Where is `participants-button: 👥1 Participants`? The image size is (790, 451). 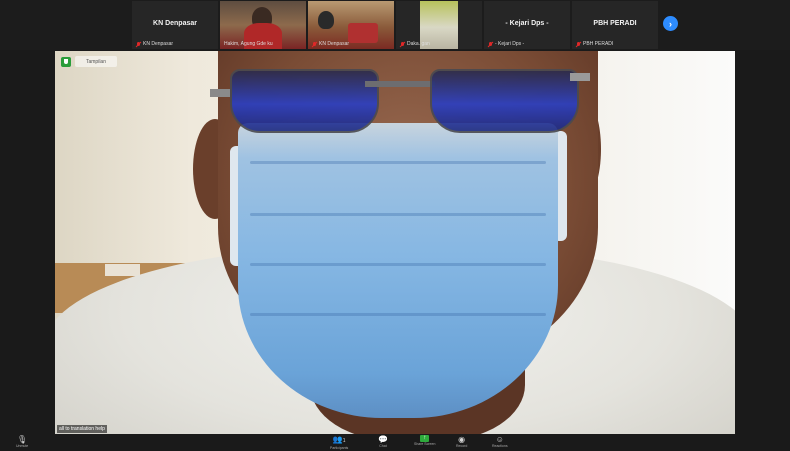
participants-button: 👥1 Participants is located at coordinates (339, 443).